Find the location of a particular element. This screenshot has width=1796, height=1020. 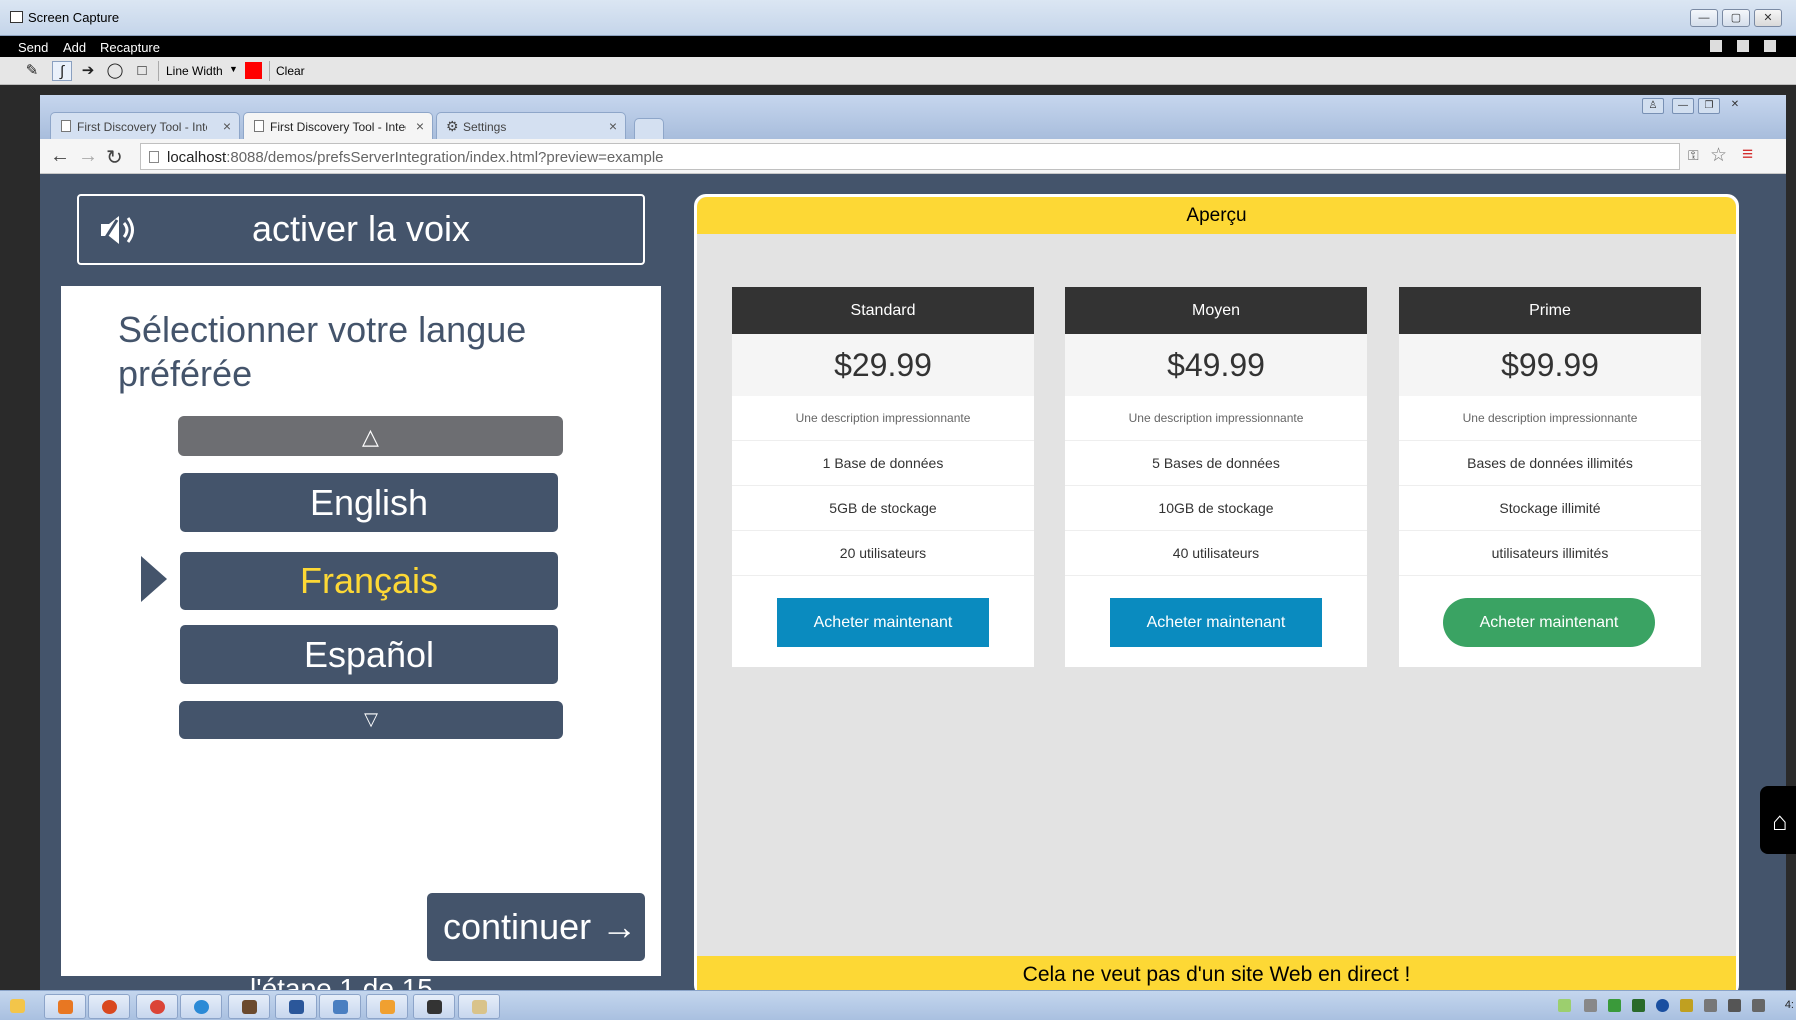

network-icon is located at coordinates (1734, 1005).